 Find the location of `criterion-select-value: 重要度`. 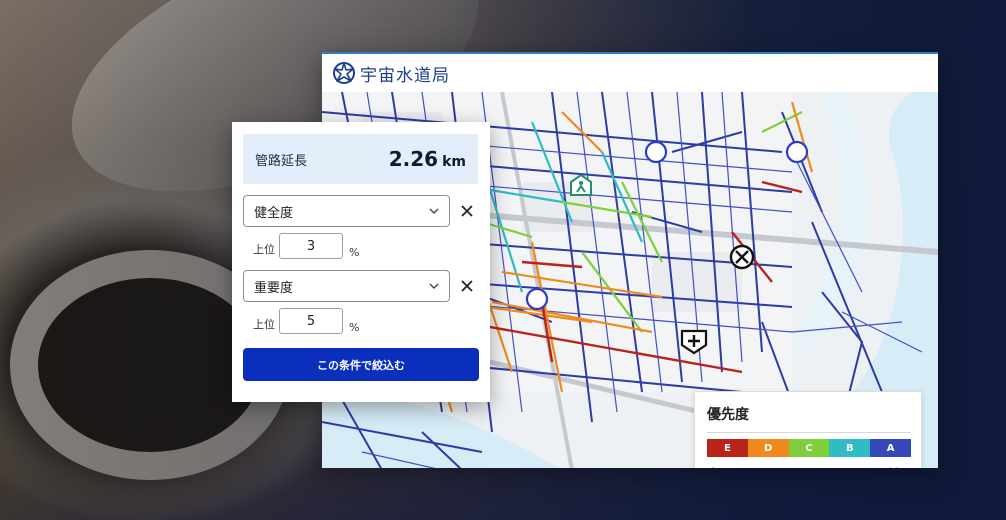

criterion-select-value: 重要度 is located at coordinates (274, 288).